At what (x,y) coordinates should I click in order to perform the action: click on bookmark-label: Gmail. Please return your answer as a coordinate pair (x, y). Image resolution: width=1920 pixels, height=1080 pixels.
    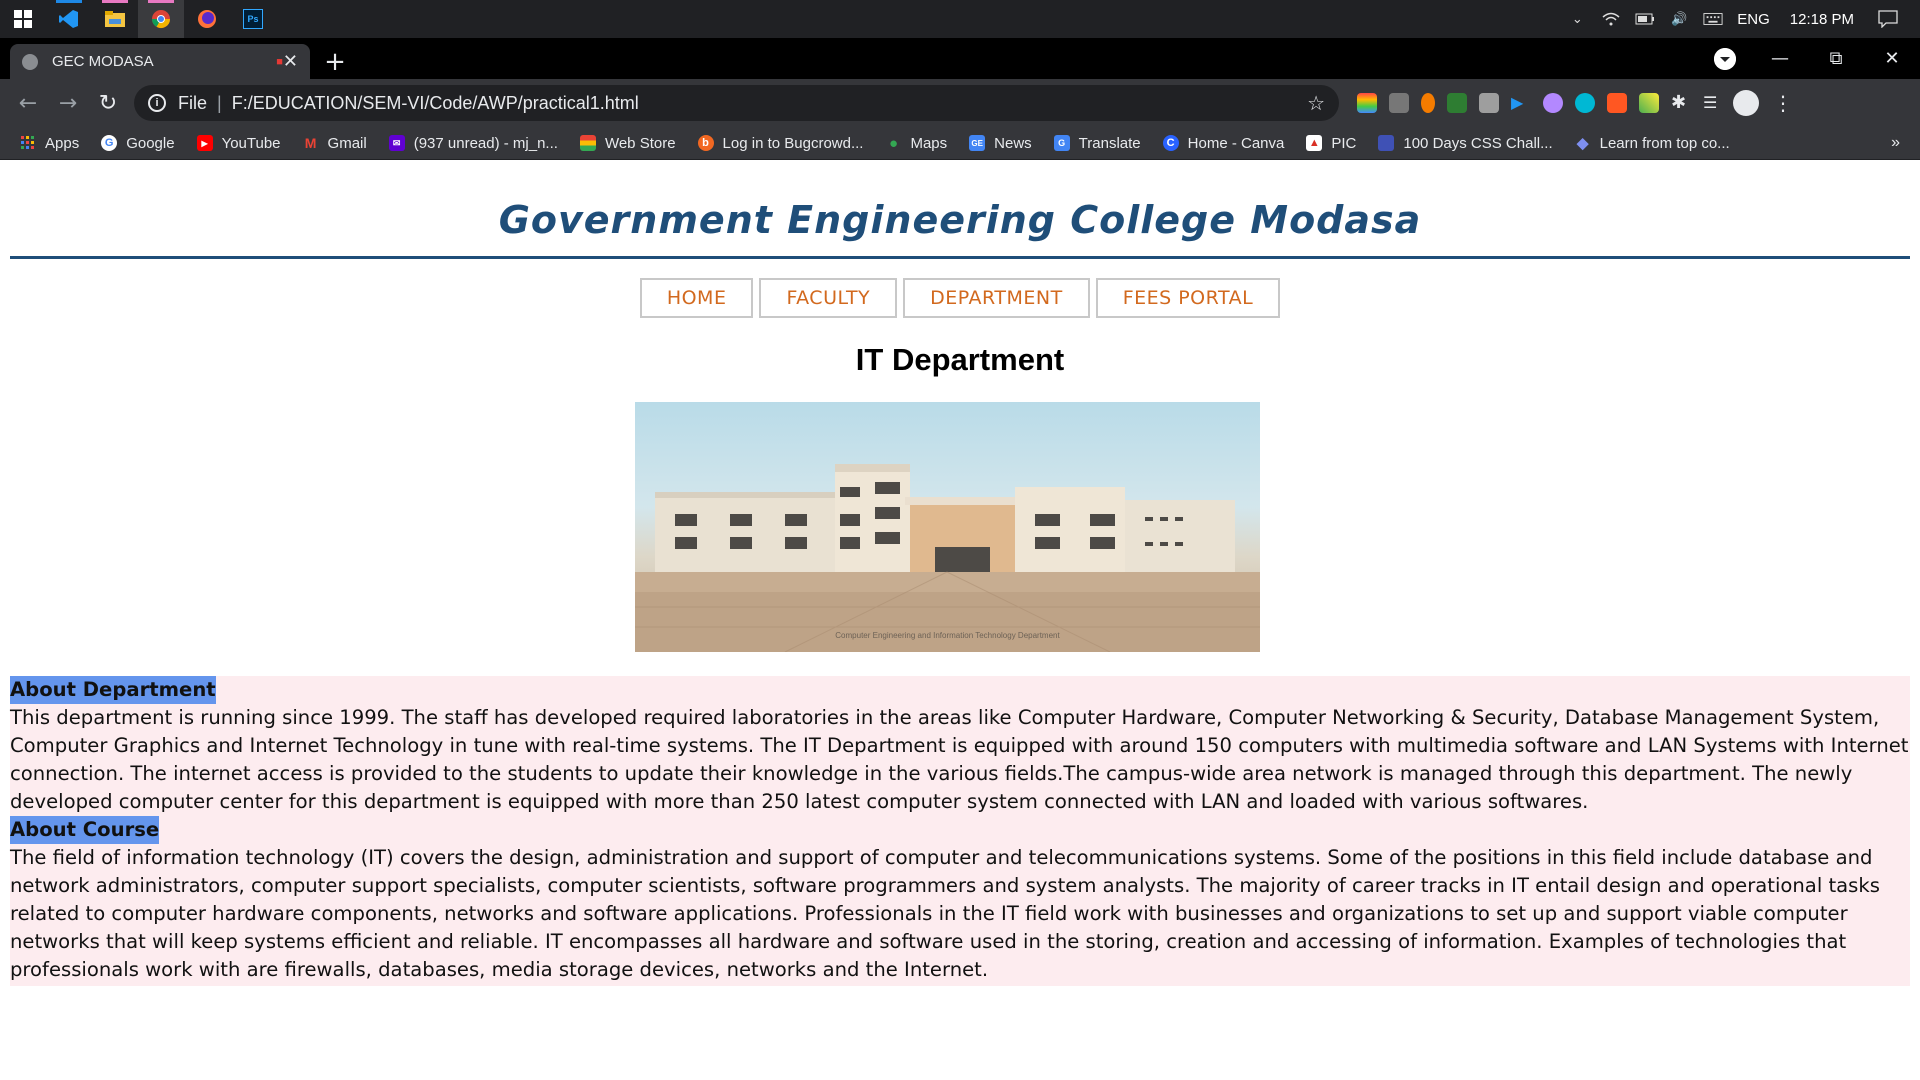
    Looking at the image, I should click on (347, 143).